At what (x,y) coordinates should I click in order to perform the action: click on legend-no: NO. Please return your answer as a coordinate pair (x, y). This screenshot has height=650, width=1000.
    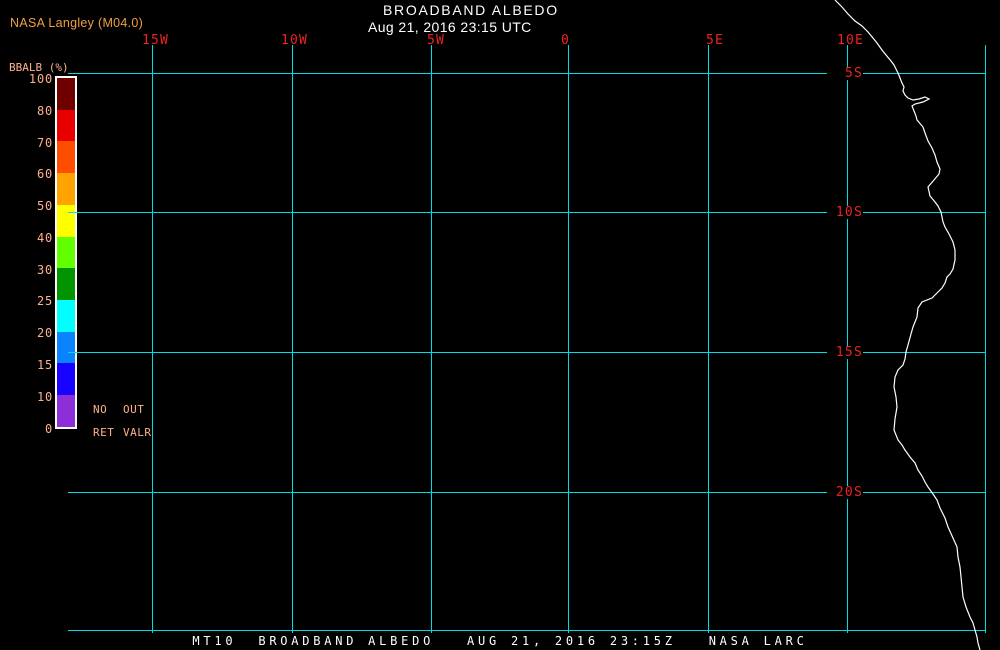
    Looking at the image, I should click on (100, 409).